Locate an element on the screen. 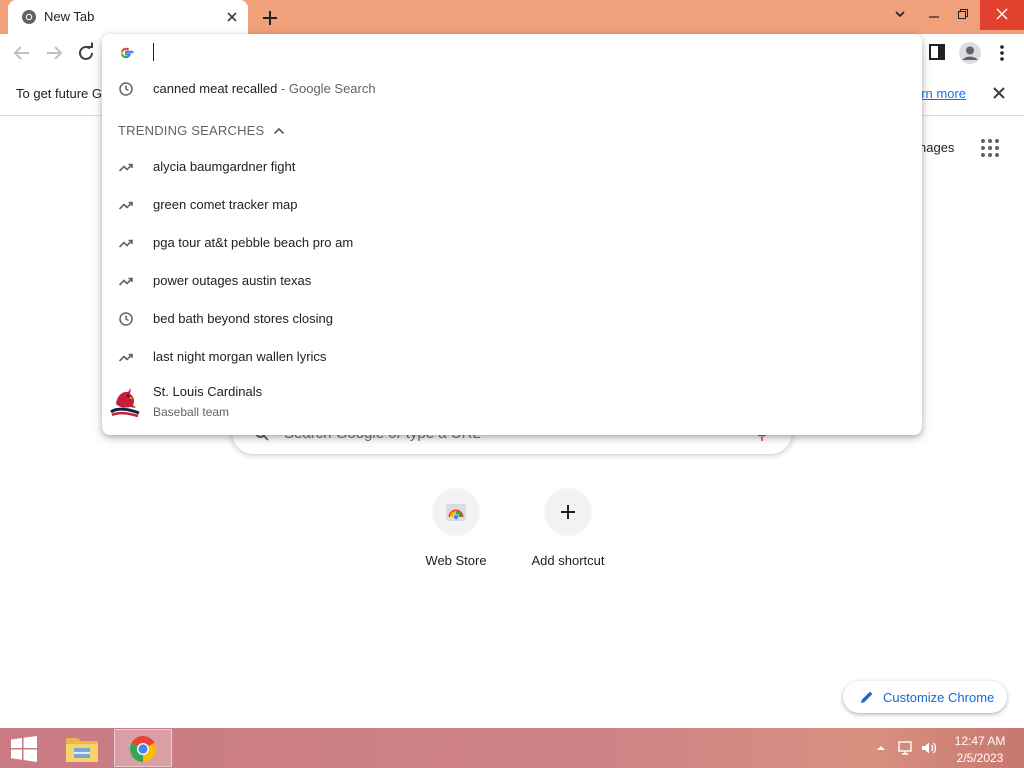 The image size is (1024, 768). chrome-taskbar-icon is located at coordinates (143, 748).